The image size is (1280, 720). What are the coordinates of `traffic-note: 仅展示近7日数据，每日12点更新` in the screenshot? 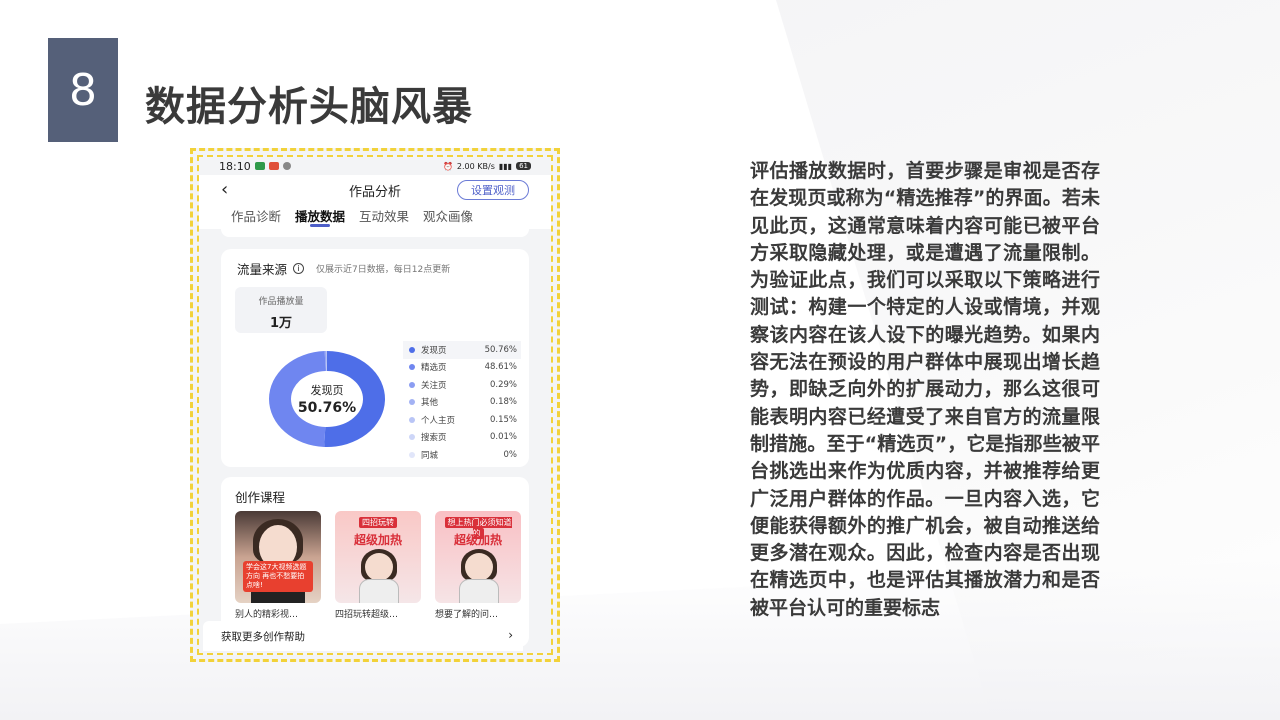 It's located at (383, 270).